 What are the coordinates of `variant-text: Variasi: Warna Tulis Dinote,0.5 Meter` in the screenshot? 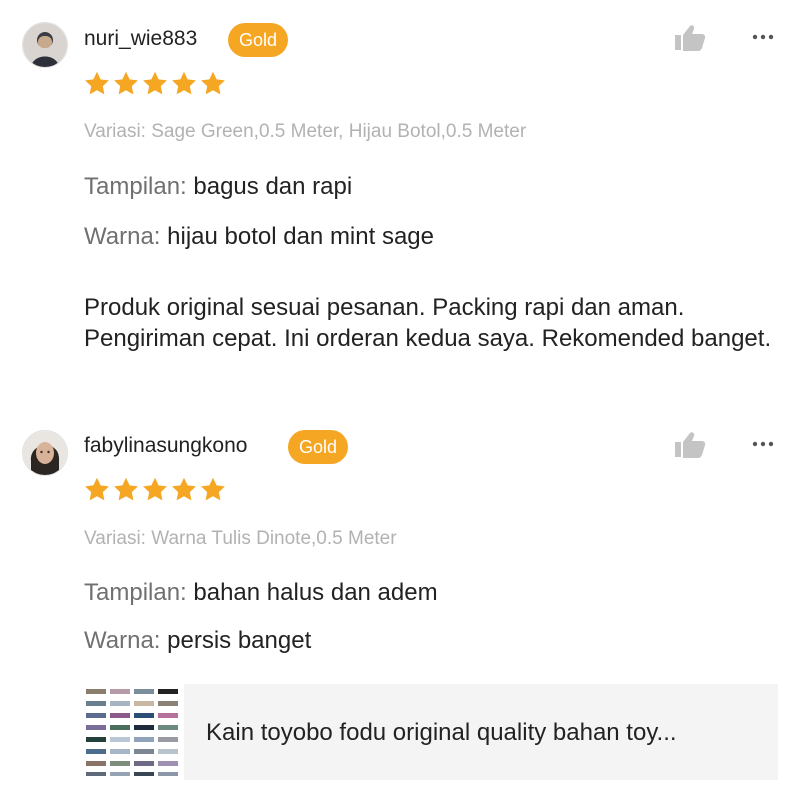 It's located at (240, 538).